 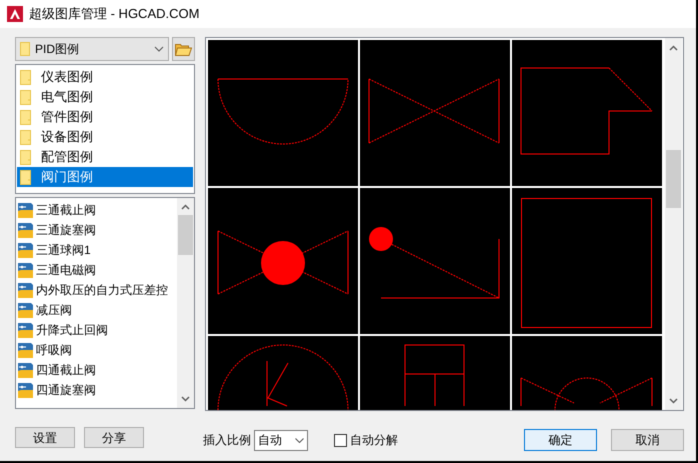 What do you see at coordinates (97, 230) in the screenshot?
I see `symbol-item: 三通旋塞阀` at bounding box center [97, 230].